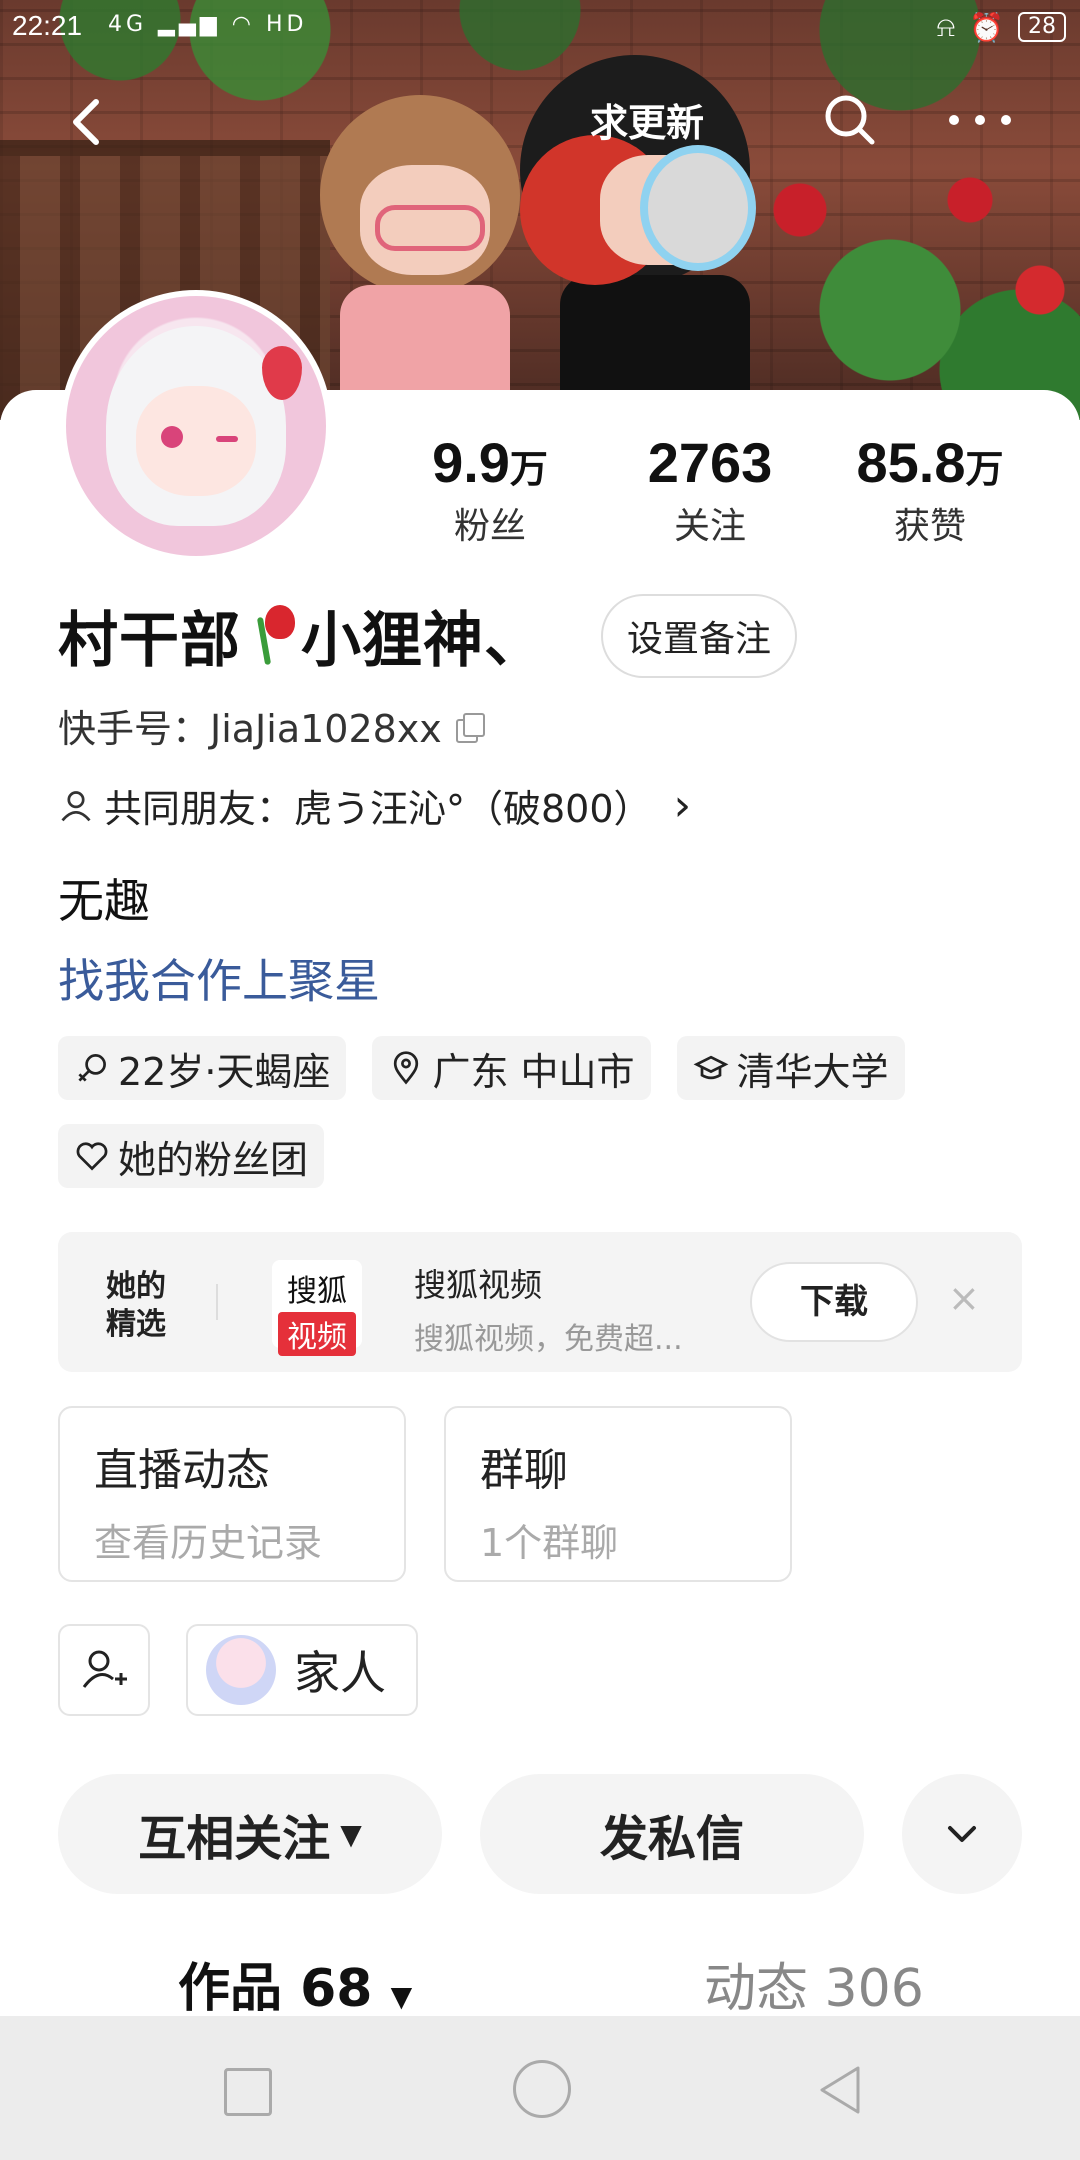 Image resolution: width=1080 pixels, height=2160 pixels. I want to click on back-button, so click(90, 122).